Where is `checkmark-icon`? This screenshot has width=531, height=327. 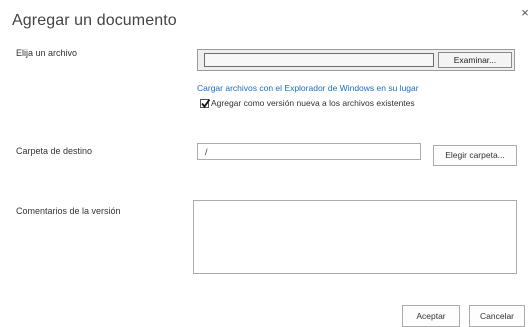
checkmark-icon is located at coordinates (206, 103).